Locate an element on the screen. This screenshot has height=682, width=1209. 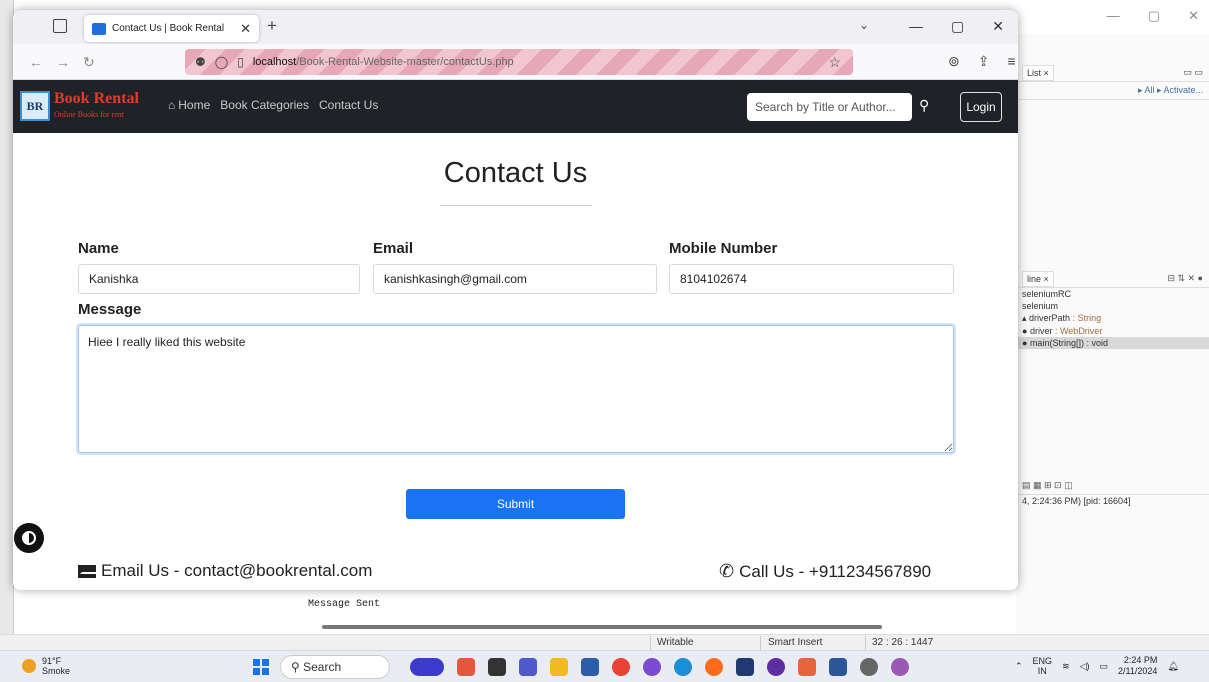
outline-item: ● driver : WebDriver is located at coordinates (1112, 331).